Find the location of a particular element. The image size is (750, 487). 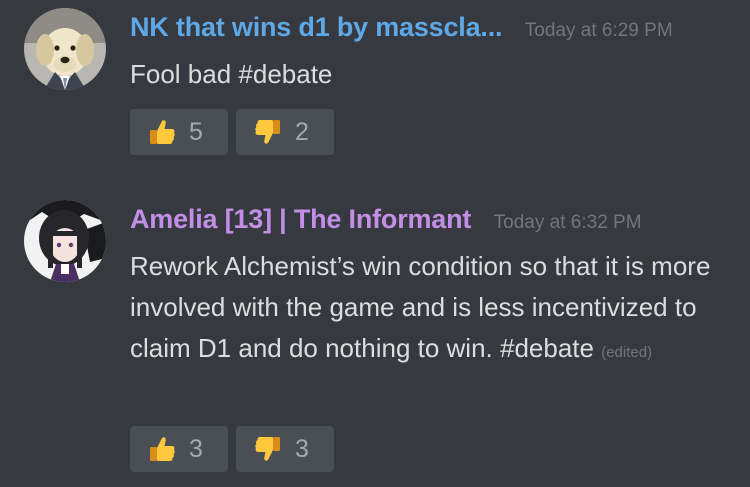

reaction-thumbs-up: 3 is located at coordinates (179, 449).